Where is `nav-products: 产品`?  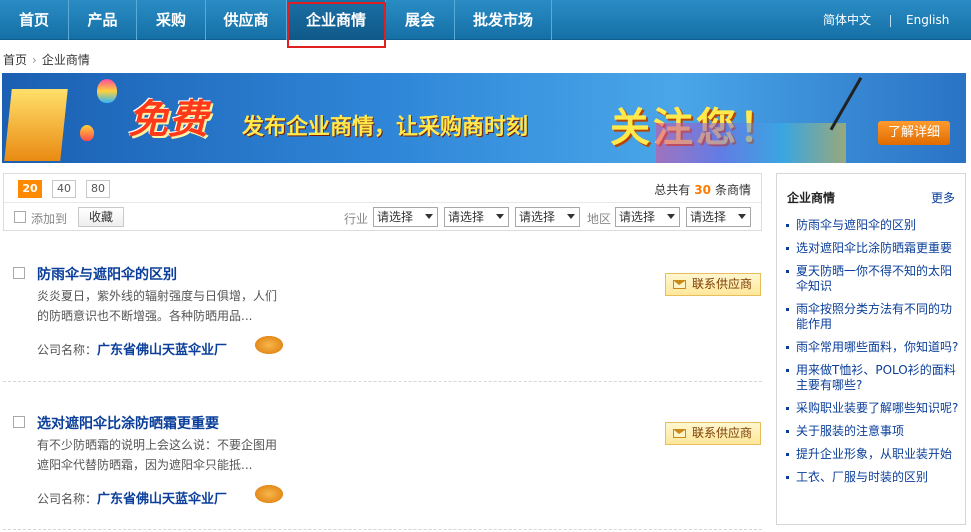
nav-products: 产品 is located at coordinates (103, 20).